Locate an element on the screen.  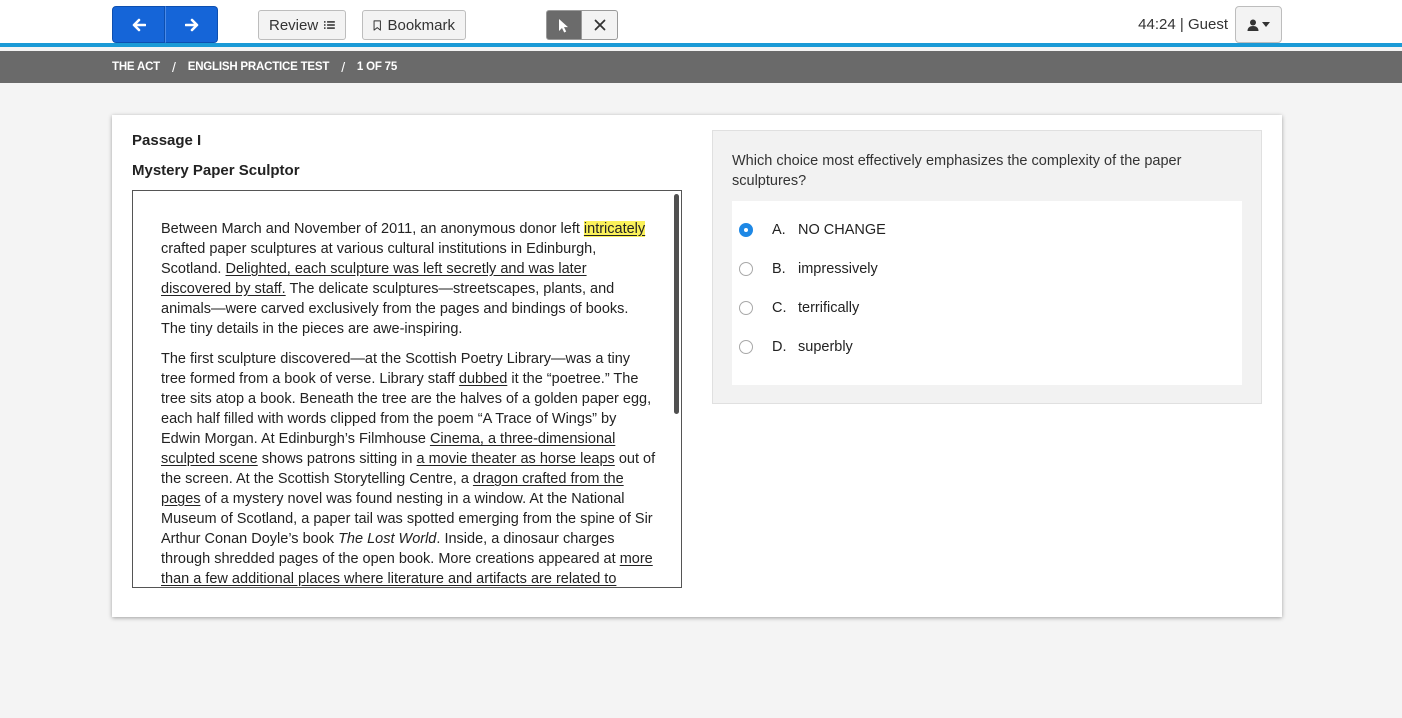
passage-scrollbar is located at coordinates (676, 304).